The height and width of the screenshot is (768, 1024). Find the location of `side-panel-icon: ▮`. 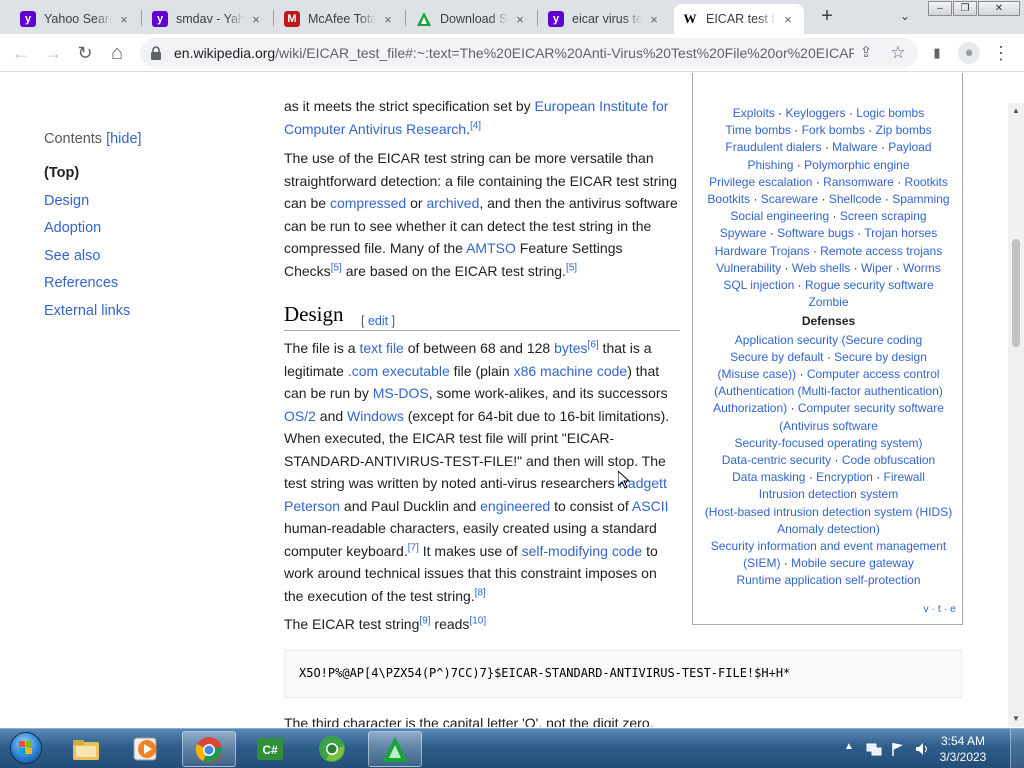

side-panel-icon: ▮ is located at coordinates (937, 53).